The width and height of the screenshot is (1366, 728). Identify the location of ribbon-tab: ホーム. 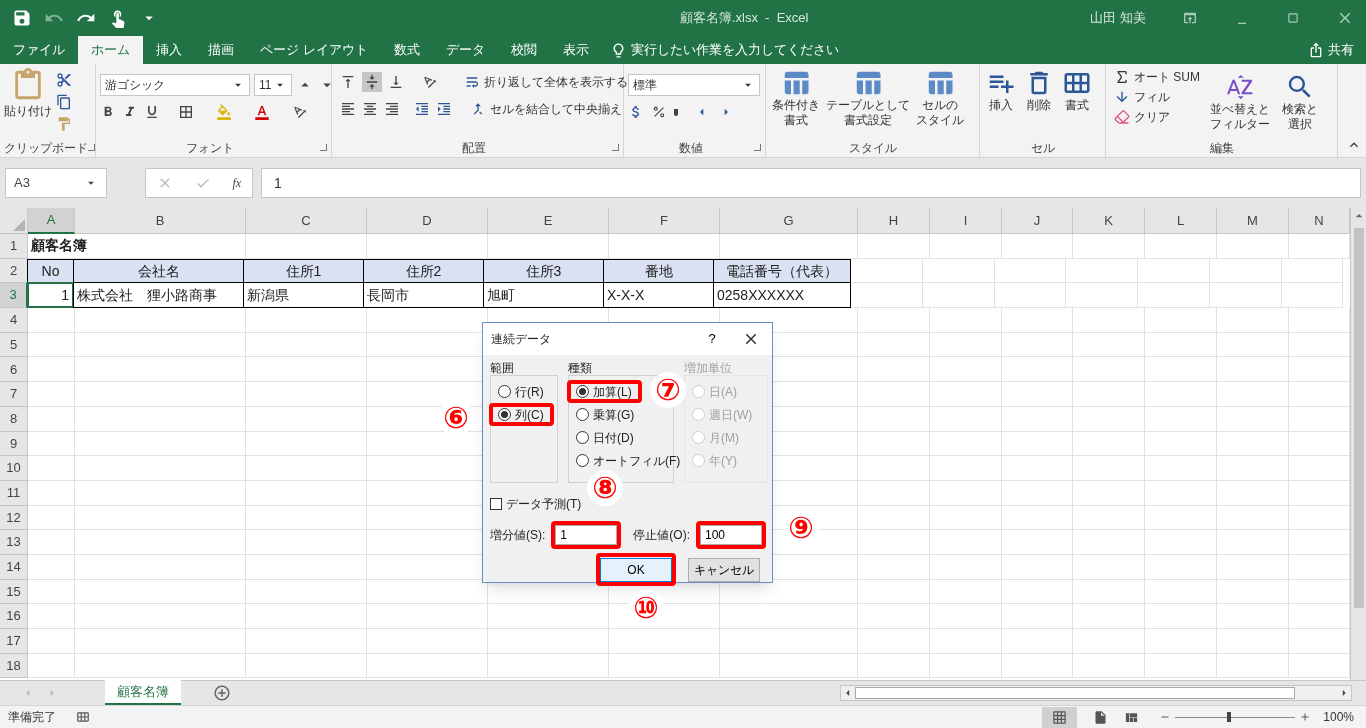
(110, 50).